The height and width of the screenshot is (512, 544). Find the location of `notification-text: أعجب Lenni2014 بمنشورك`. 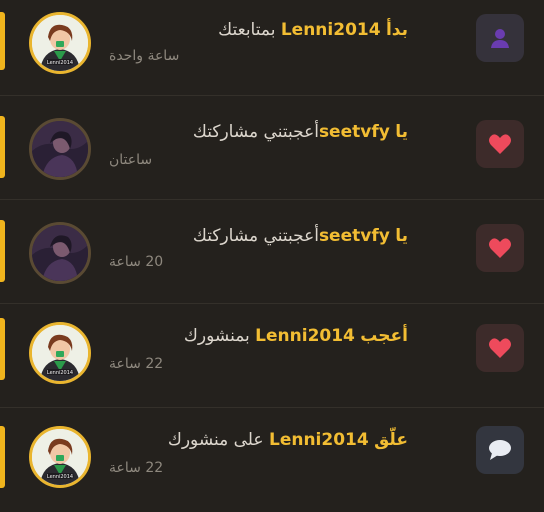

notification-text: أعجب Lenni2014 بمنشورك is located at coordinates (295, 336).